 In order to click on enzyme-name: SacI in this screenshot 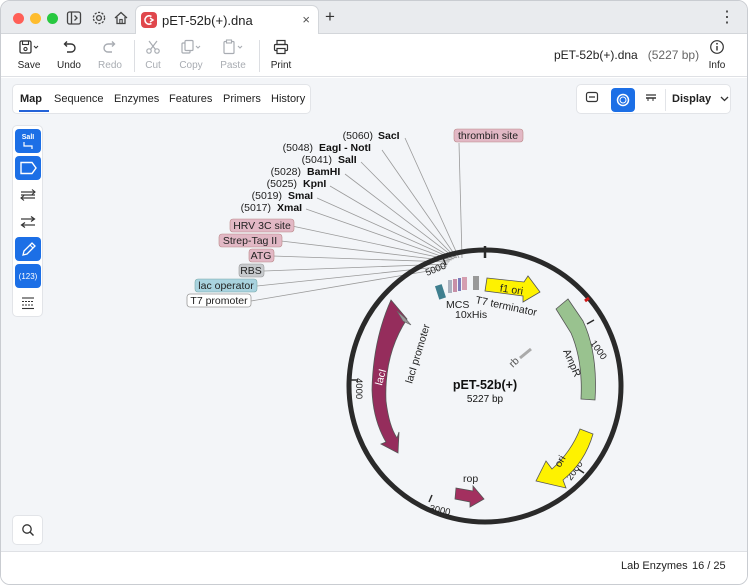, I will do `click(389, 136)`.